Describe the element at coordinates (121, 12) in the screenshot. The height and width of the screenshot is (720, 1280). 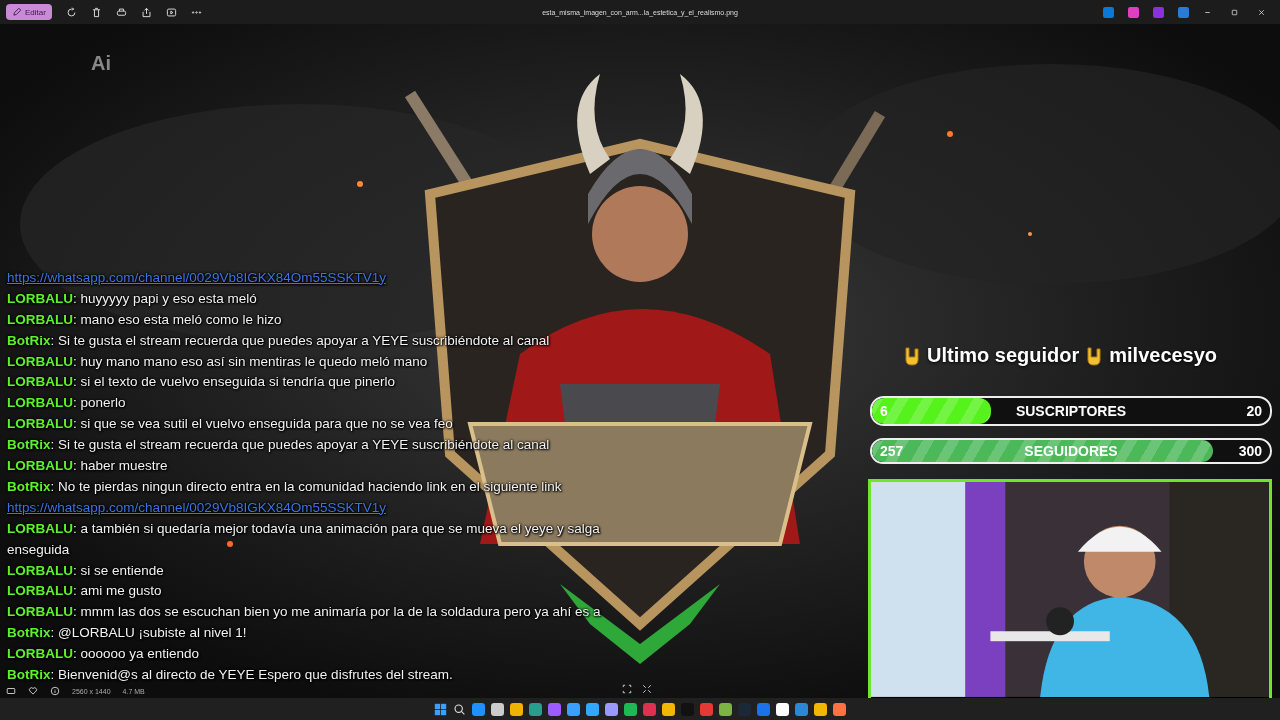
I see `print-icon` at that location.